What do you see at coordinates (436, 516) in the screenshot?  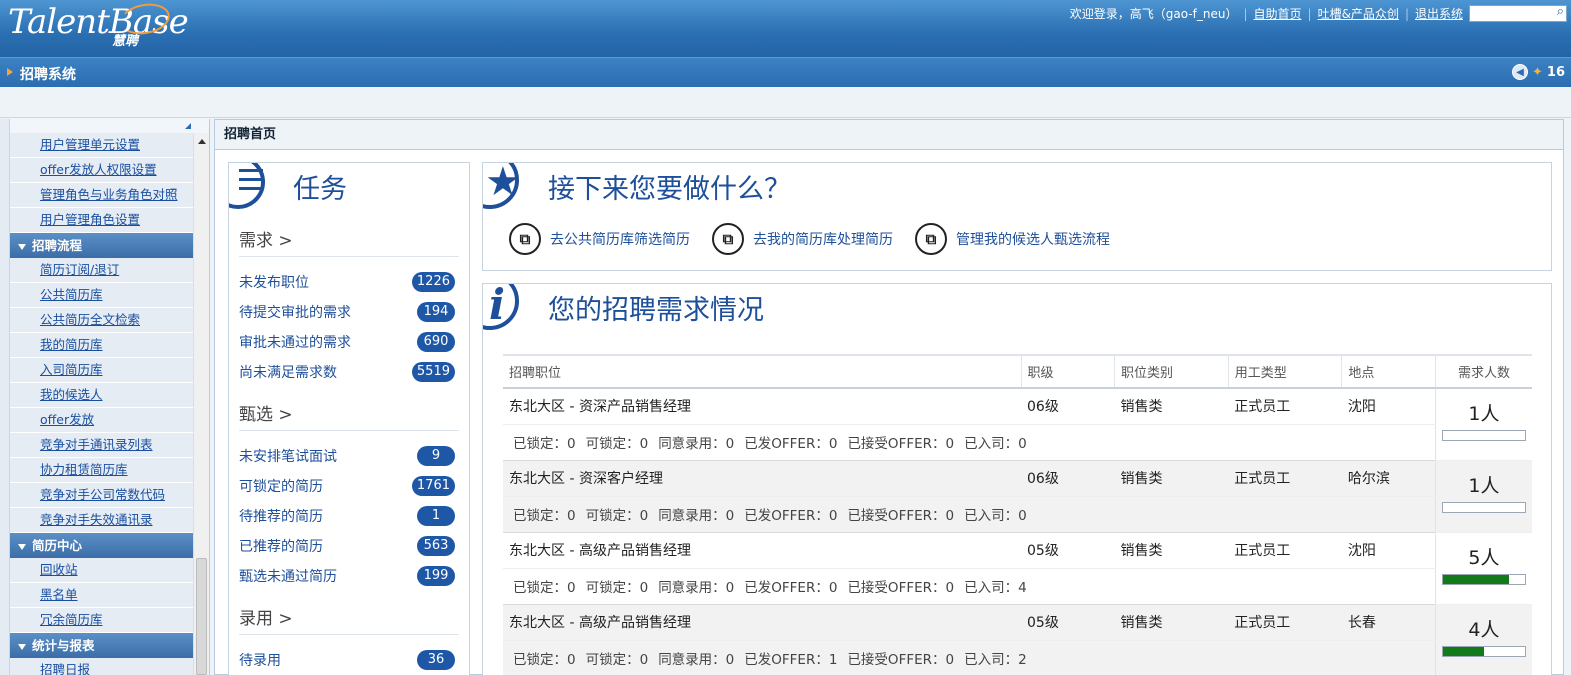 I see `count-badge: 1` at bounding box center [436, 516].